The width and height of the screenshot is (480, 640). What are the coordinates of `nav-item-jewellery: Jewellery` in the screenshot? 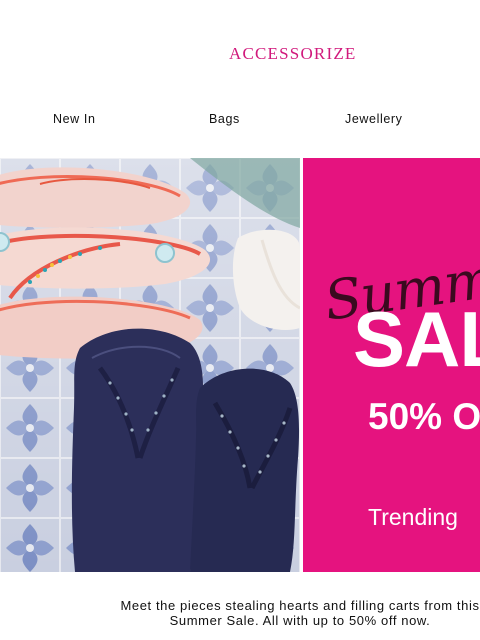 It's located at (374, 119).